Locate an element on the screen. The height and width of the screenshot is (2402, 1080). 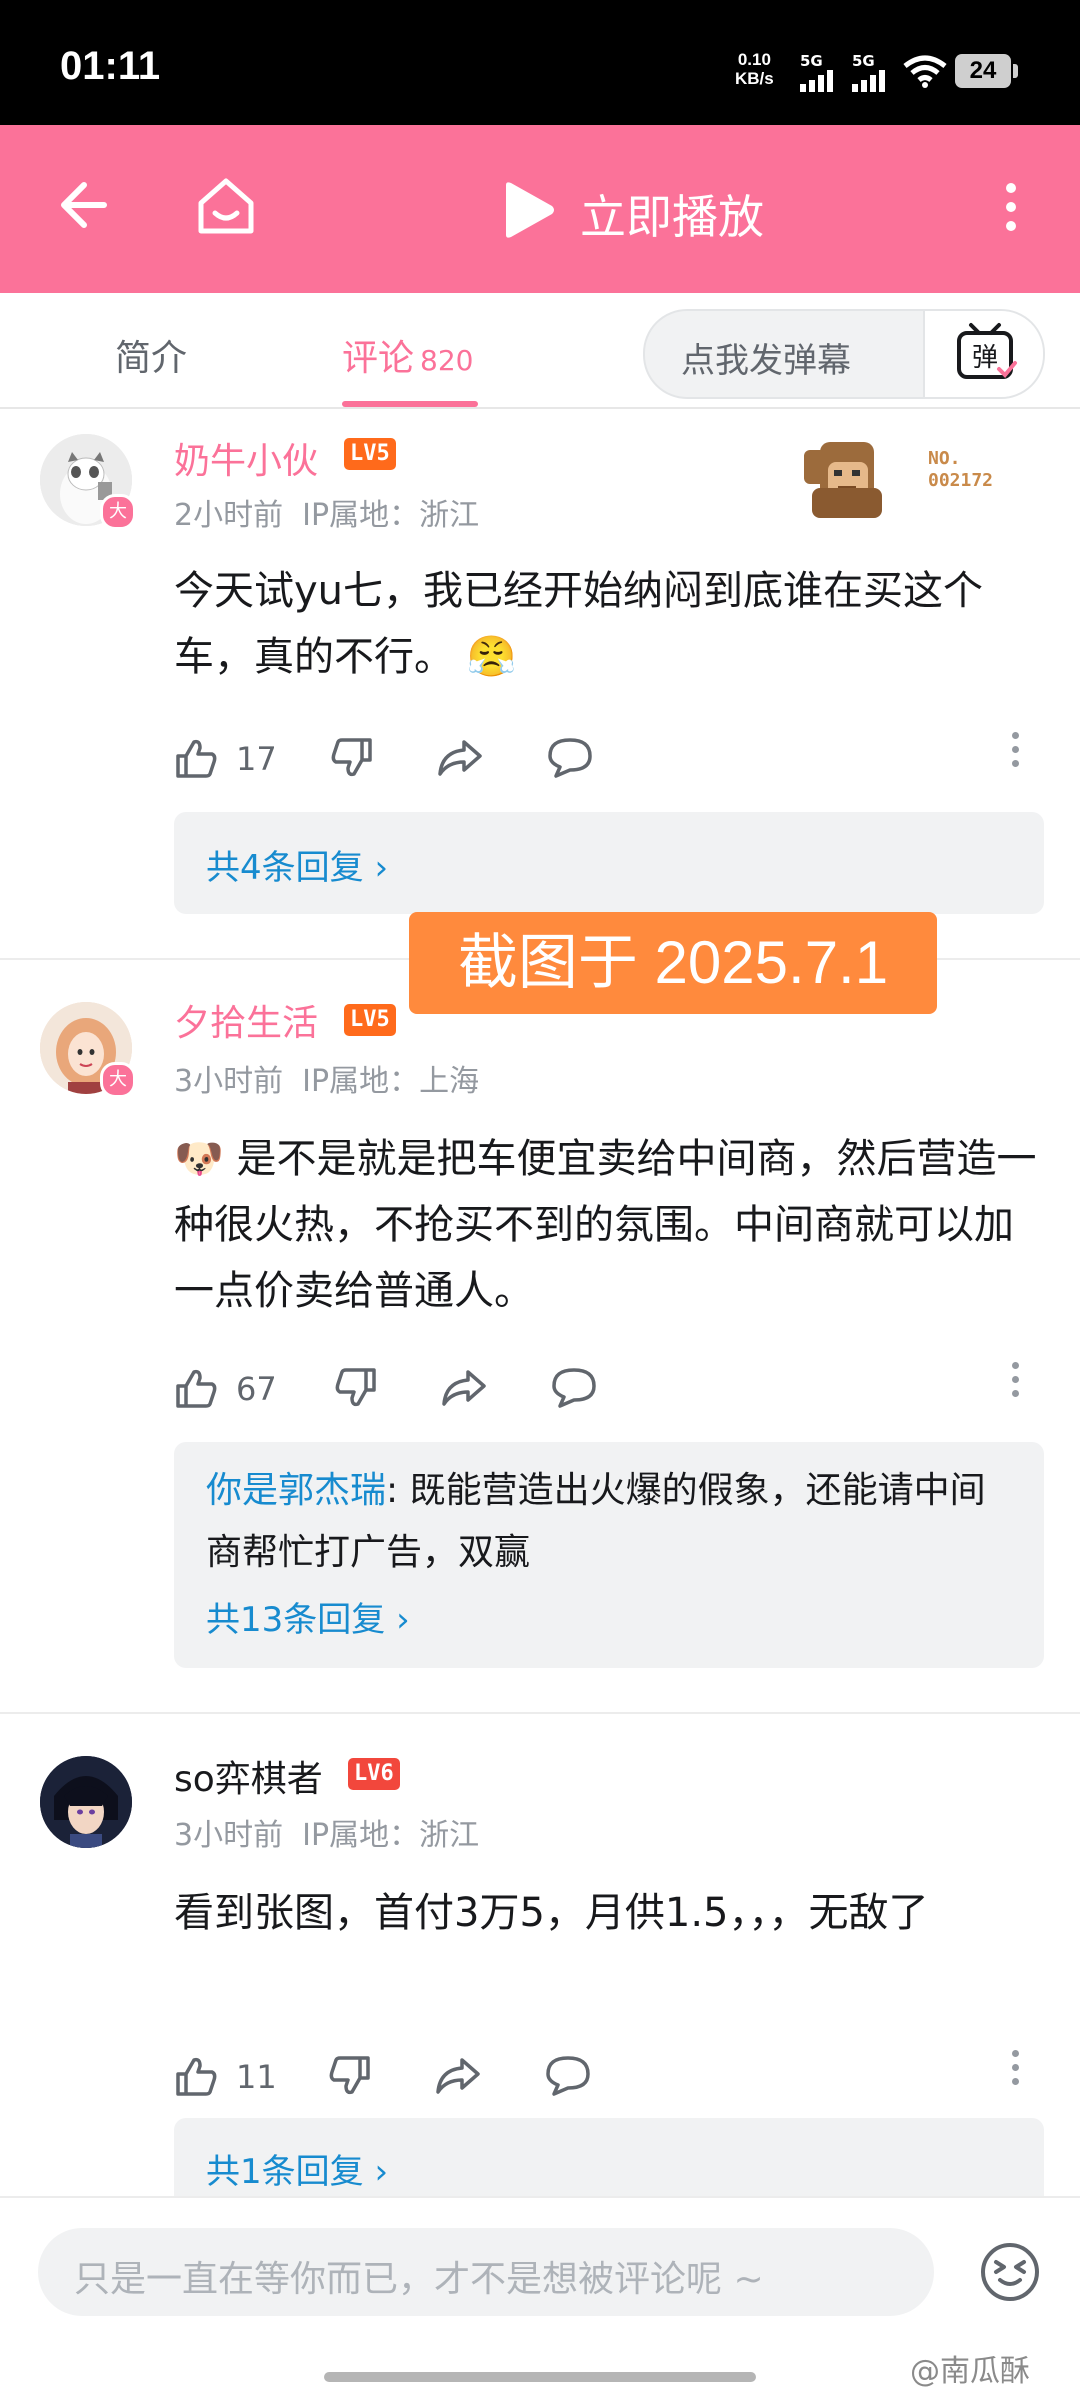
tab-intro: 简介 is located at coordinates (151, 355).